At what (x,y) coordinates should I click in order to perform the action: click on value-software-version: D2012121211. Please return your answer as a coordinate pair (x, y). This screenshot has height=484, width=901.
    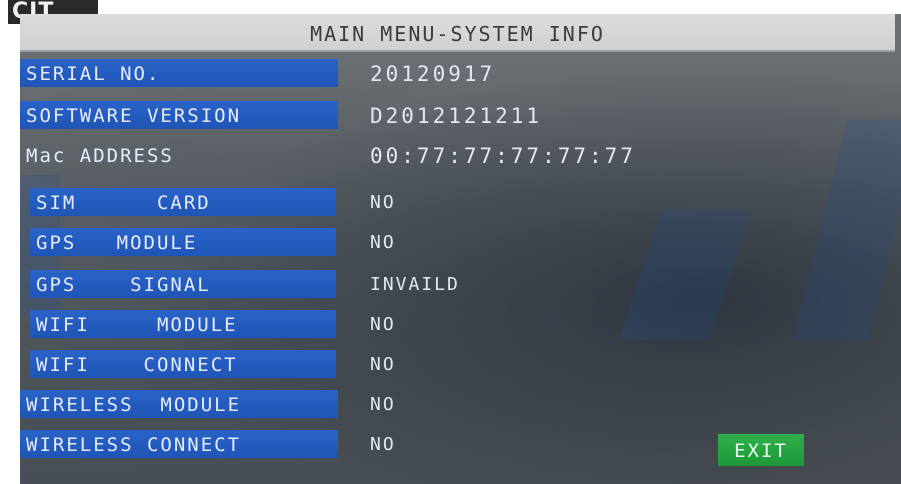
    Looking at the image, I should click on (456, 116).